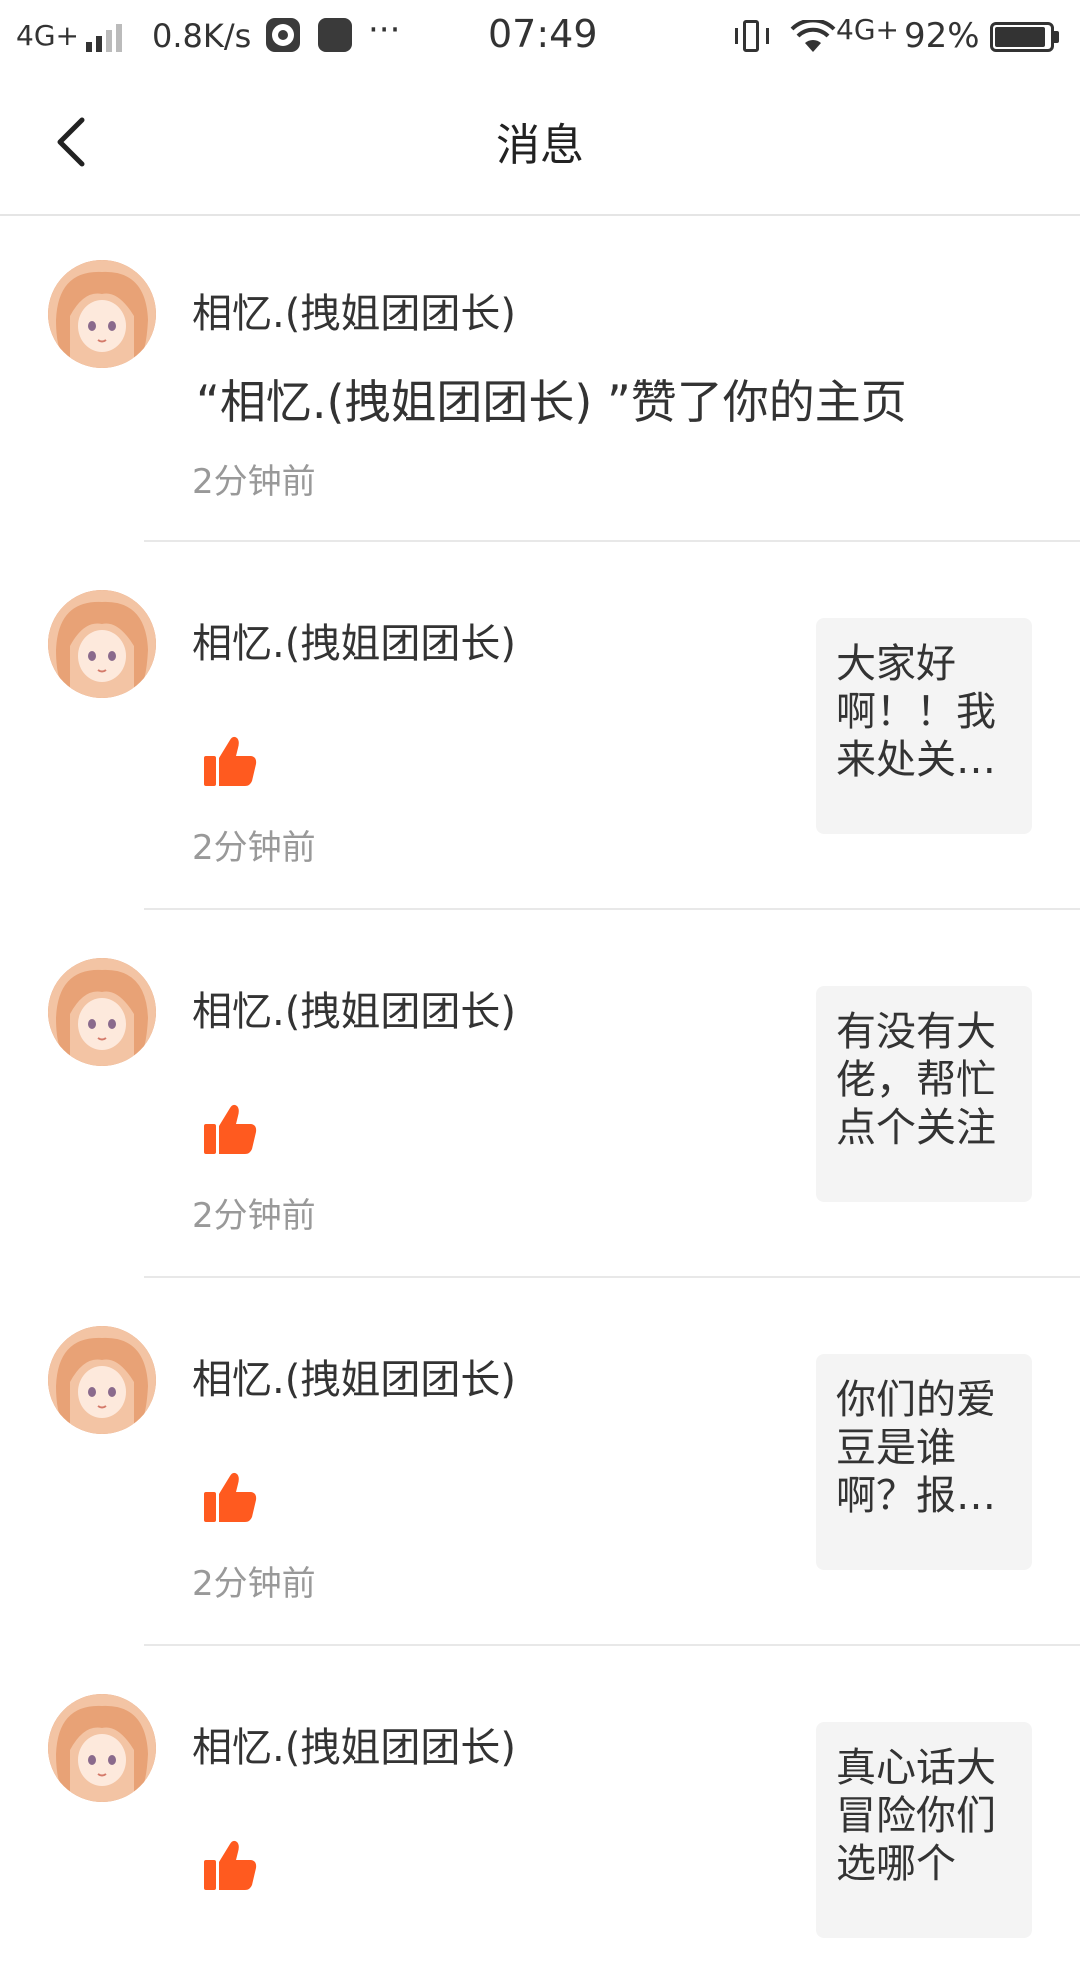  What do you see at coordinates (916, 1448) in the screenshot?
I see `post-preview-text: 你们的爱豆是谁啊？报上名来` at bounding box center [916, 1448].